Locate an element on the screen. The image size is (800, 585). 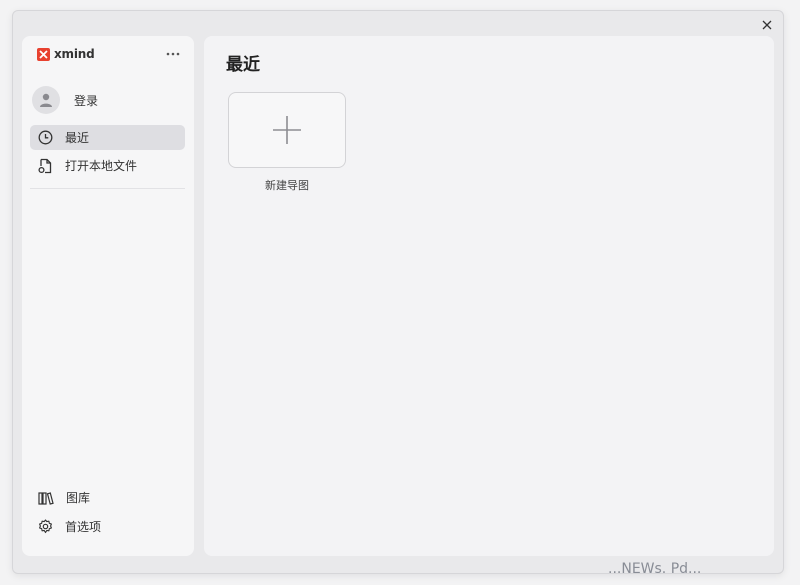
sidebar-item-label: 打开本地文件 is located at coordinates (101, 166).